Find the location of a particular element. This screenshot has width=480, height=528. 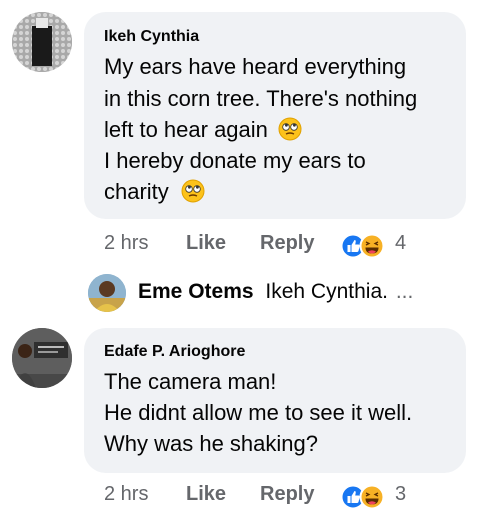

comment-text-line: Why was he shaking? is located at coordinates (211, 443).